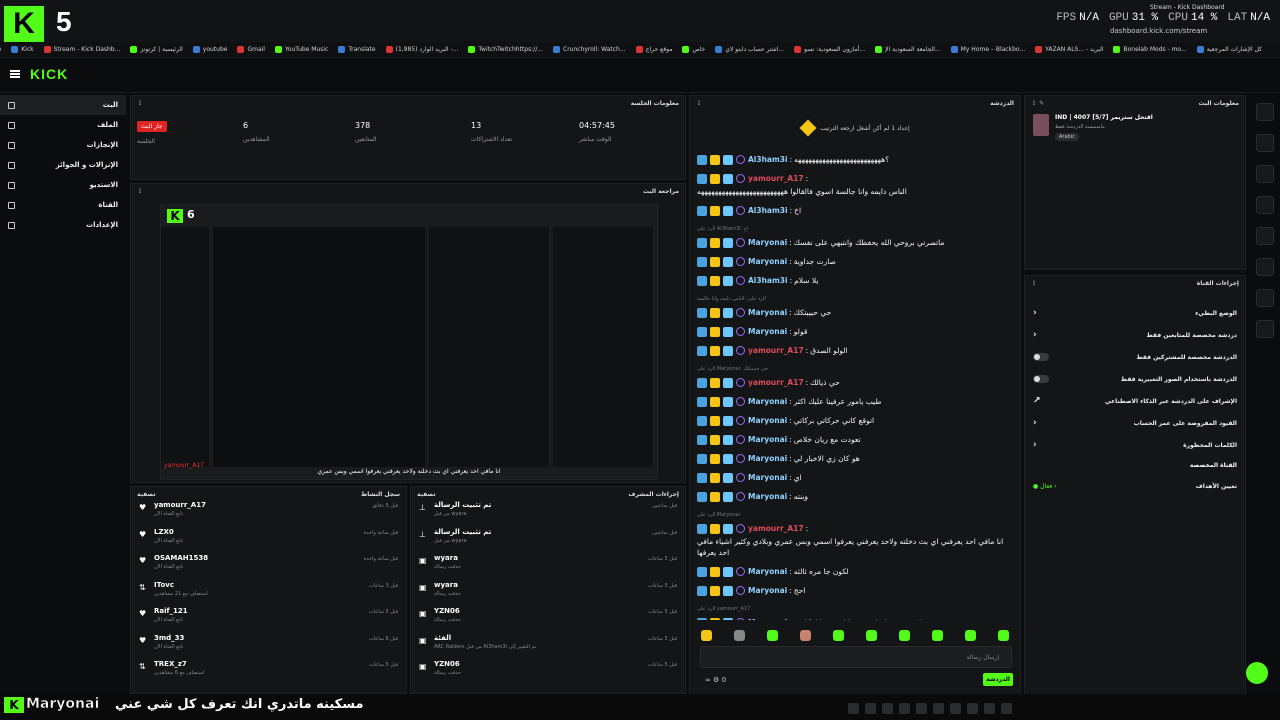  What do you see at coordinates (49, 74) in the screenshot?
I see `kick-logo: KICK` at bounding box center [49, 74].